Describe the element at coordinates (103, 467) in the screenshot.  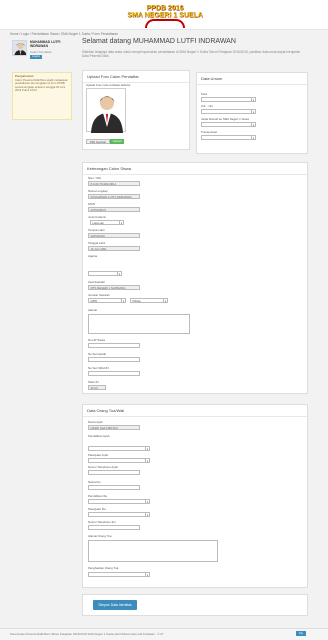
I see `field-label: Nomor Telephone Ayah` at that location.